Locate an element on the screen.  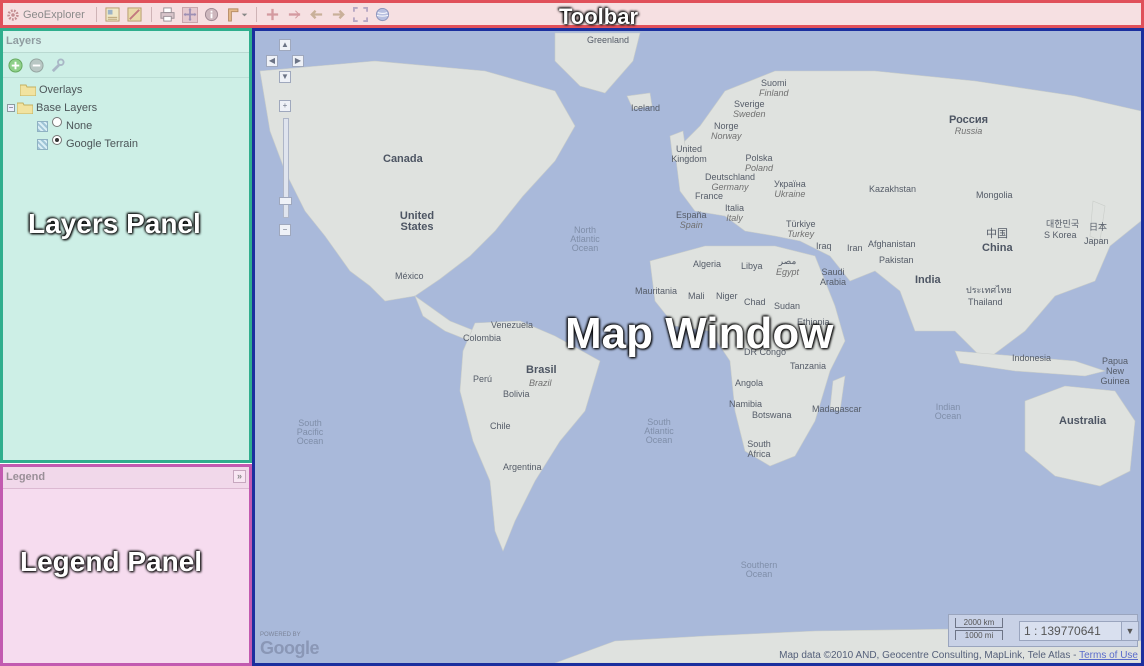
print-button is located at coordinates (168, 15).